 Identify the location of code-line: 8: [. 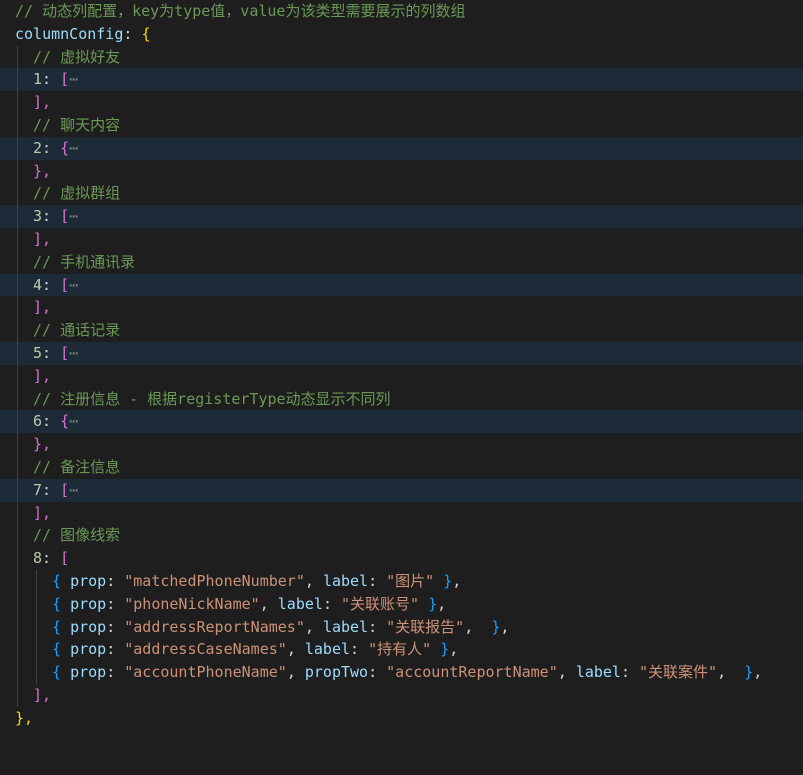
(401, 558).